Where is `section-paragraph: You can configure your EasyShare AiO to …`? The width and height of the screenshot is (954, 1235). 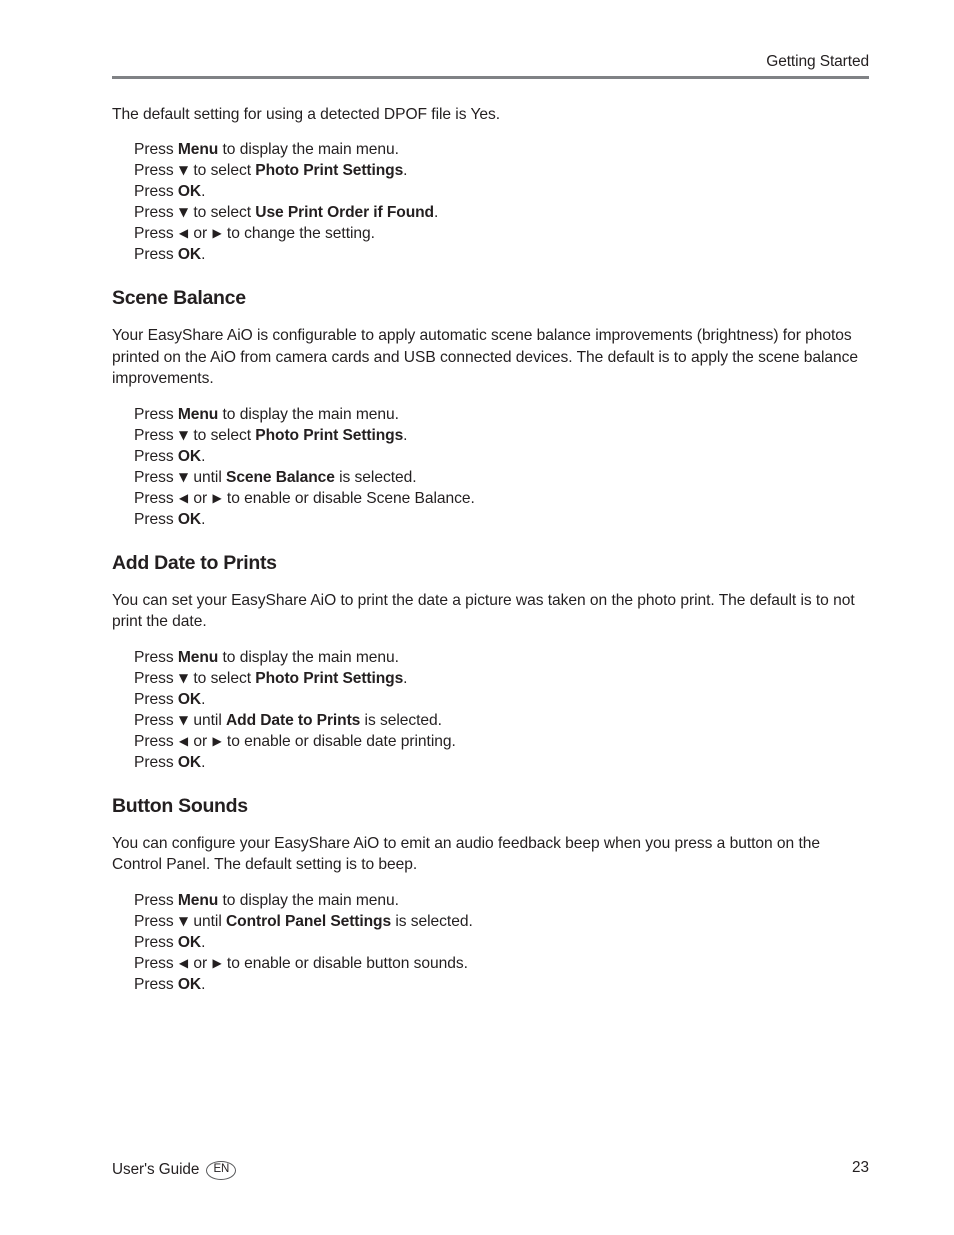
section-paragraph: You can configure your EasyShare AiO to … is located at coordinates (466, 854).